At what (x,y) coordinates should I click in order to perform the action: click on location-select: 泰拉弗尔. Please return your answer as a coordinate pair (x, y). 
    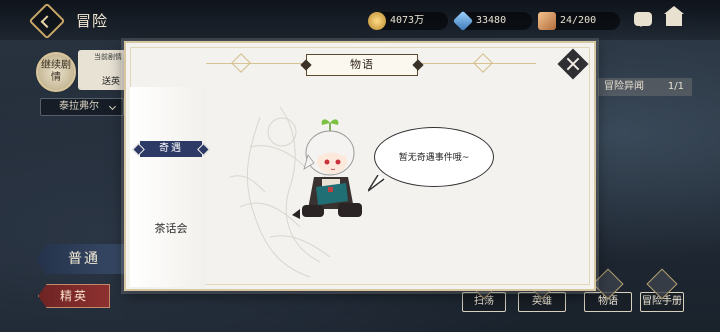
    Looking at the image, I should click on (82, 107).